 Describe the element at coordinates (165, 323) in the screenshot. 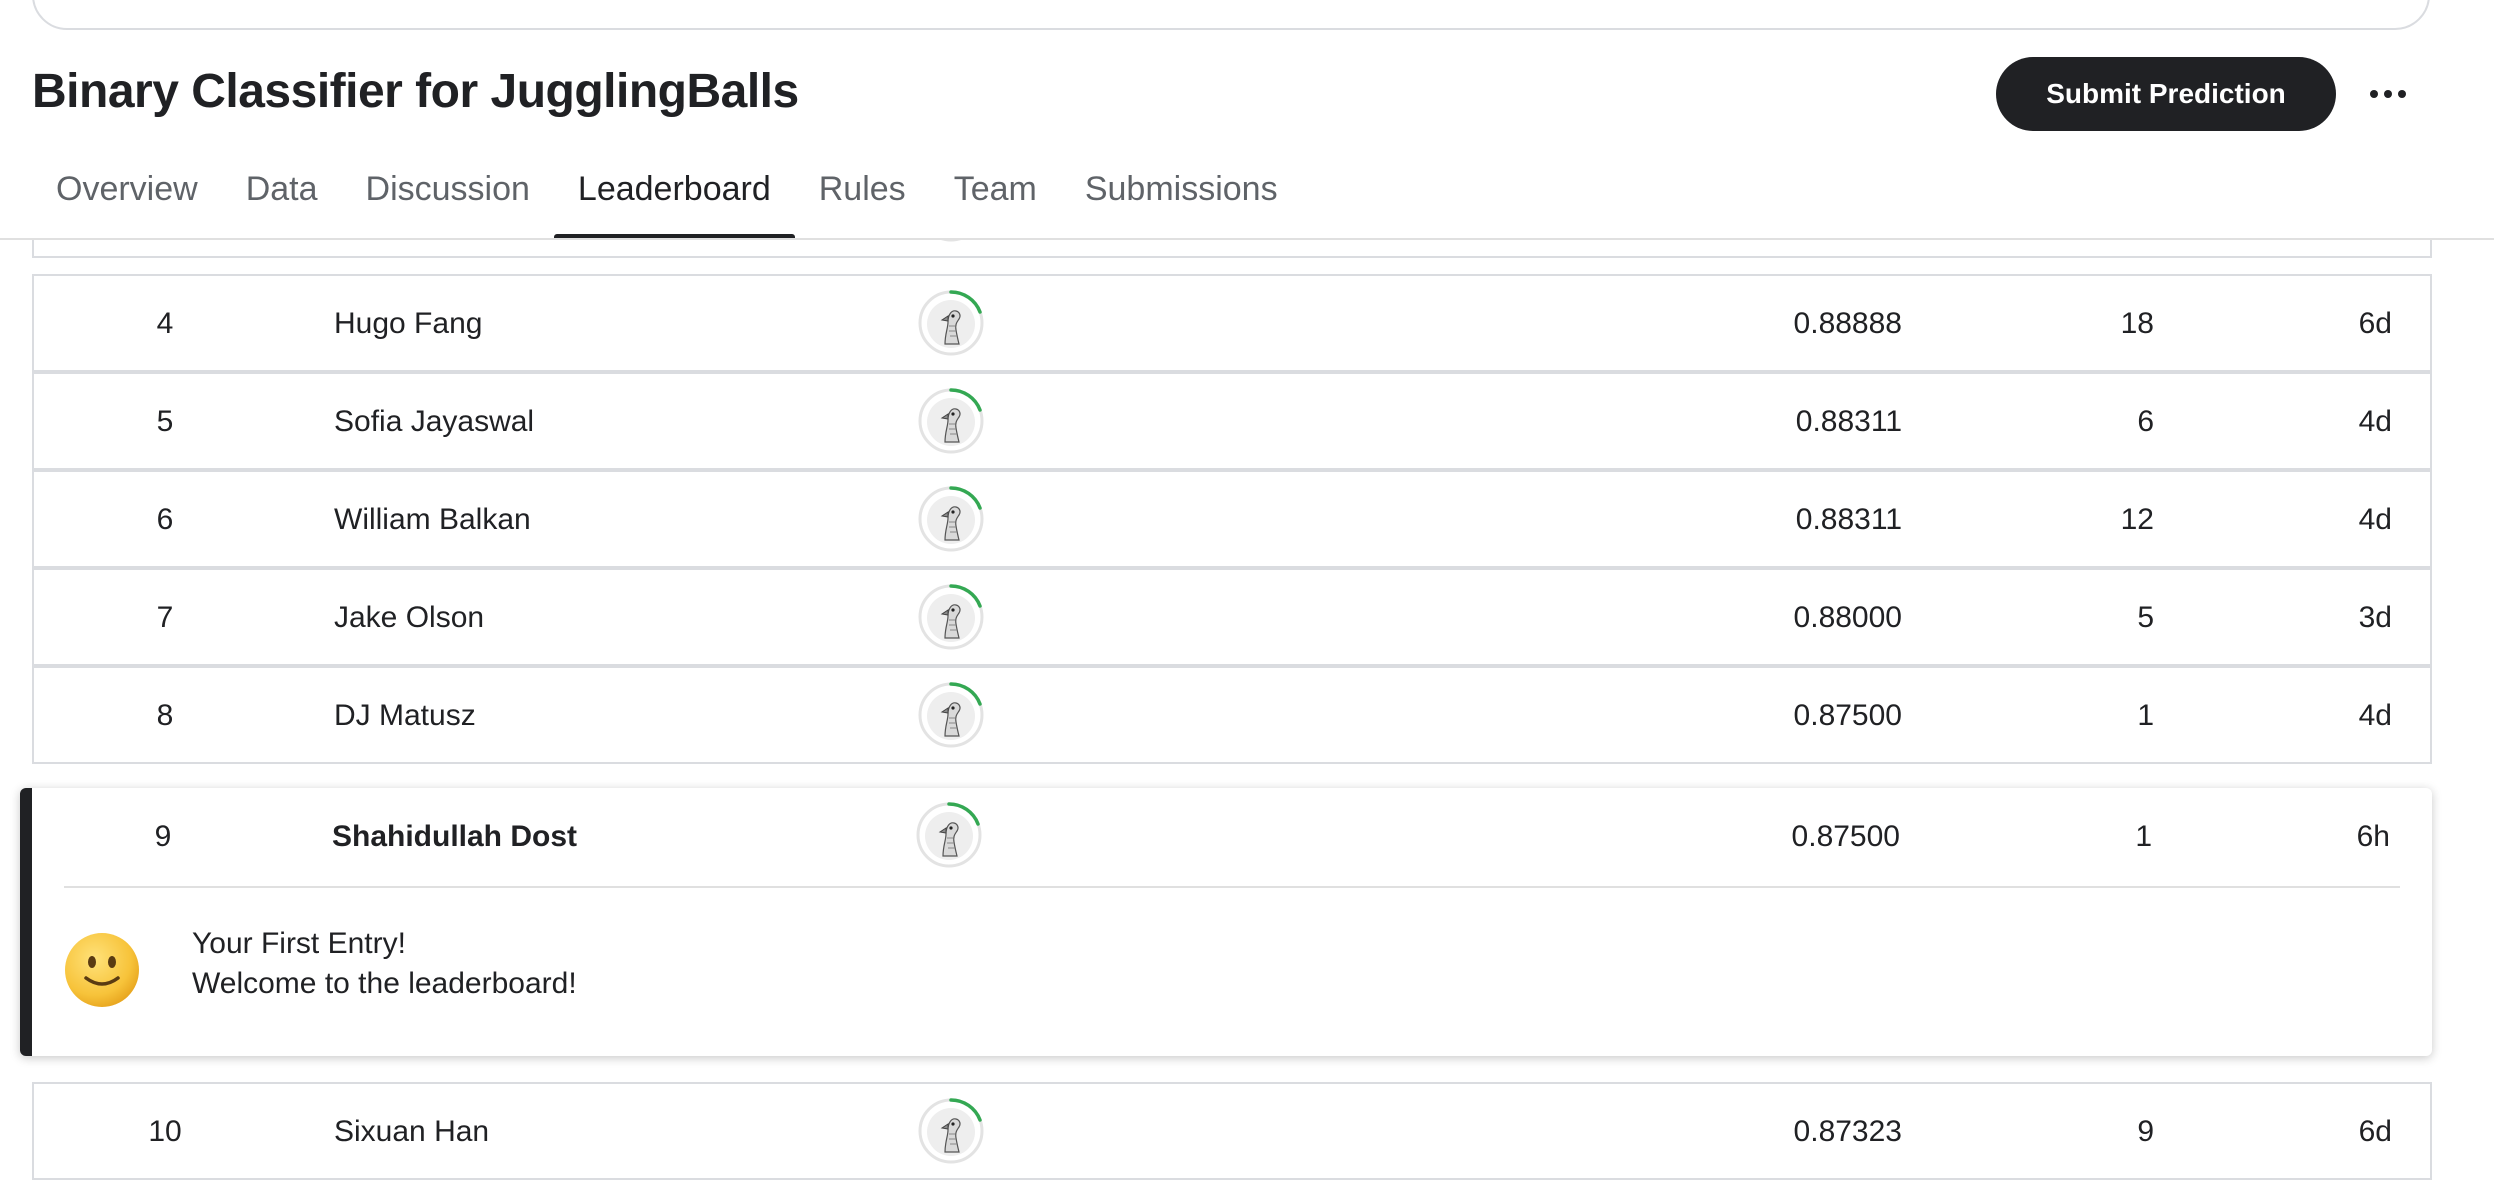

I see `rank-cell: 4` at that location.